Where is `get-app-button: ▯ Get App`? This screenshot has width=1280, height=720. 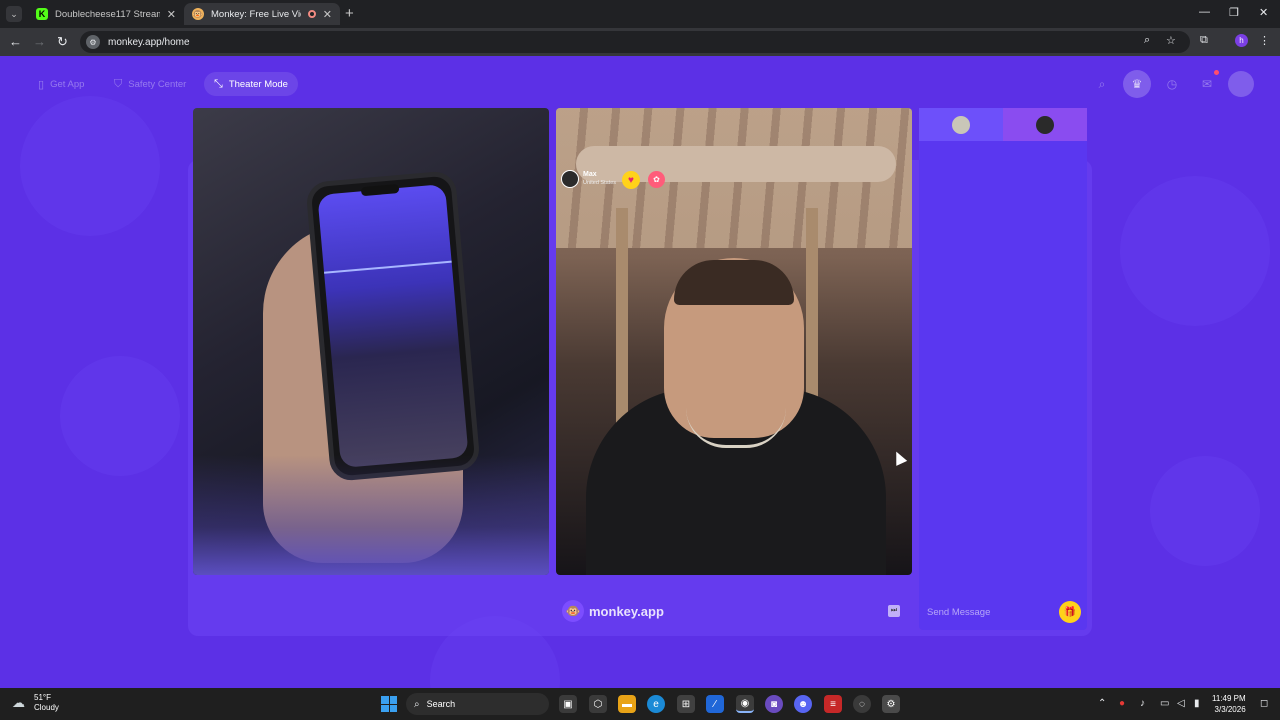 get-app-button: ▯ Get App is located at coordinates (61, 84).